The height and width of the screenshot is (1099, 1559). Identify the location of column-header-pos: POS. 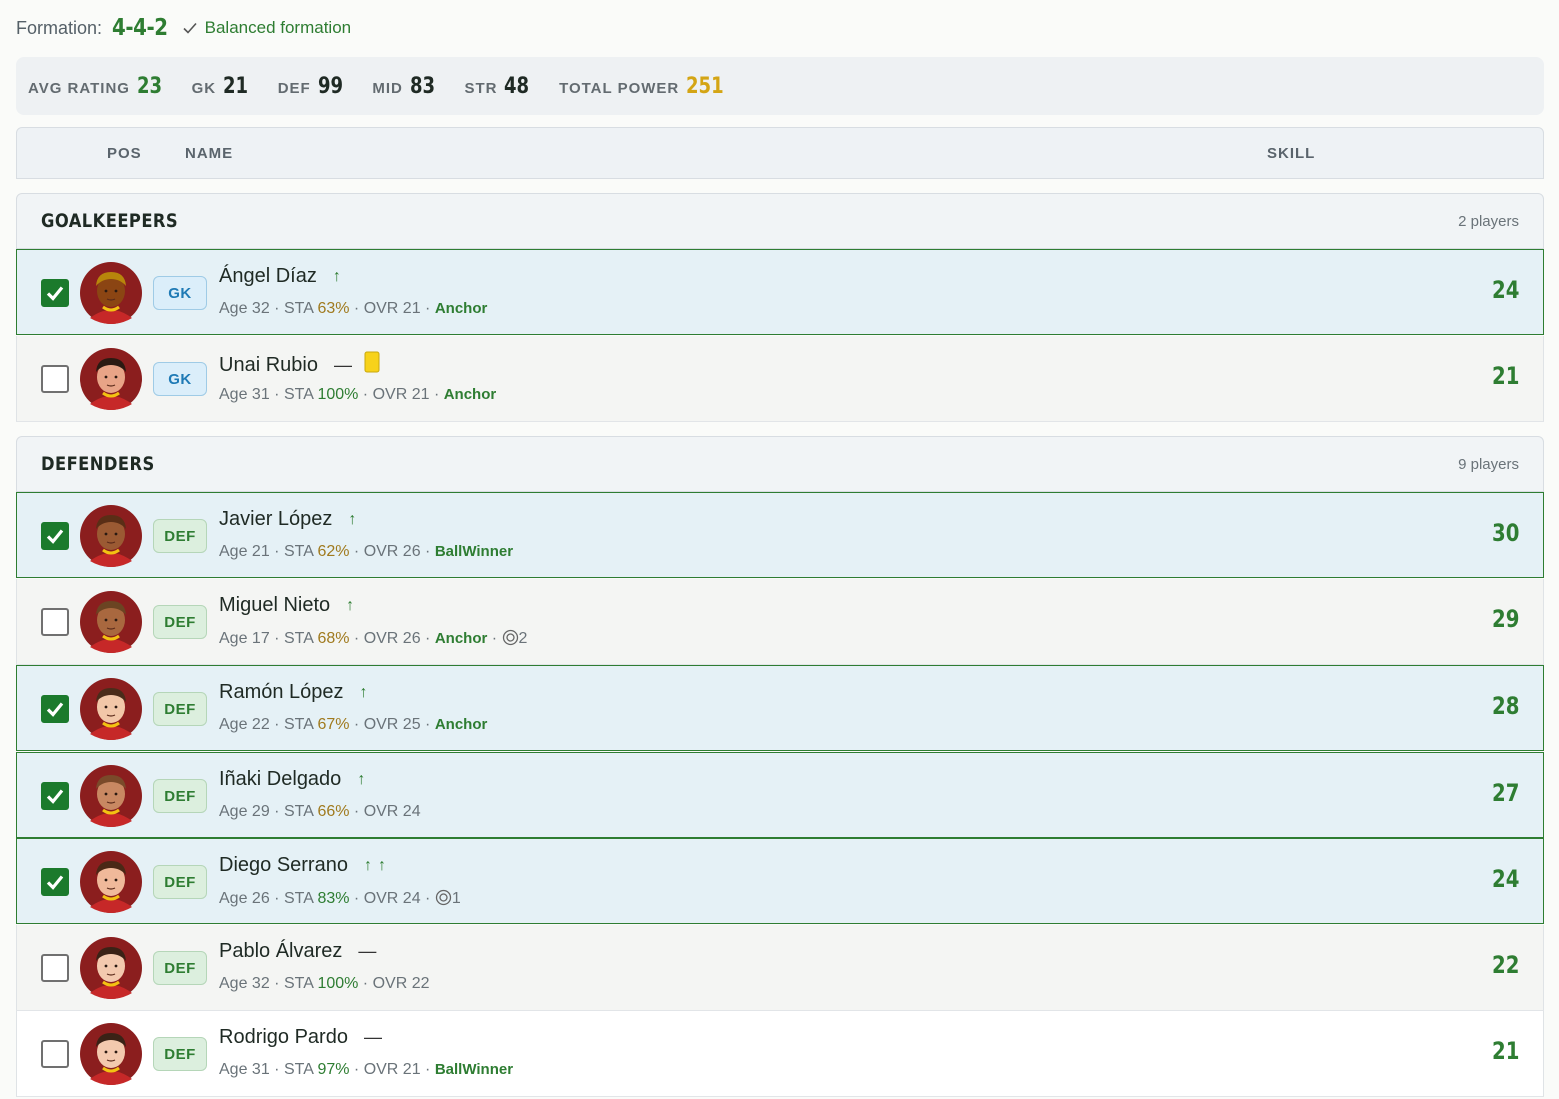
(124, 153).